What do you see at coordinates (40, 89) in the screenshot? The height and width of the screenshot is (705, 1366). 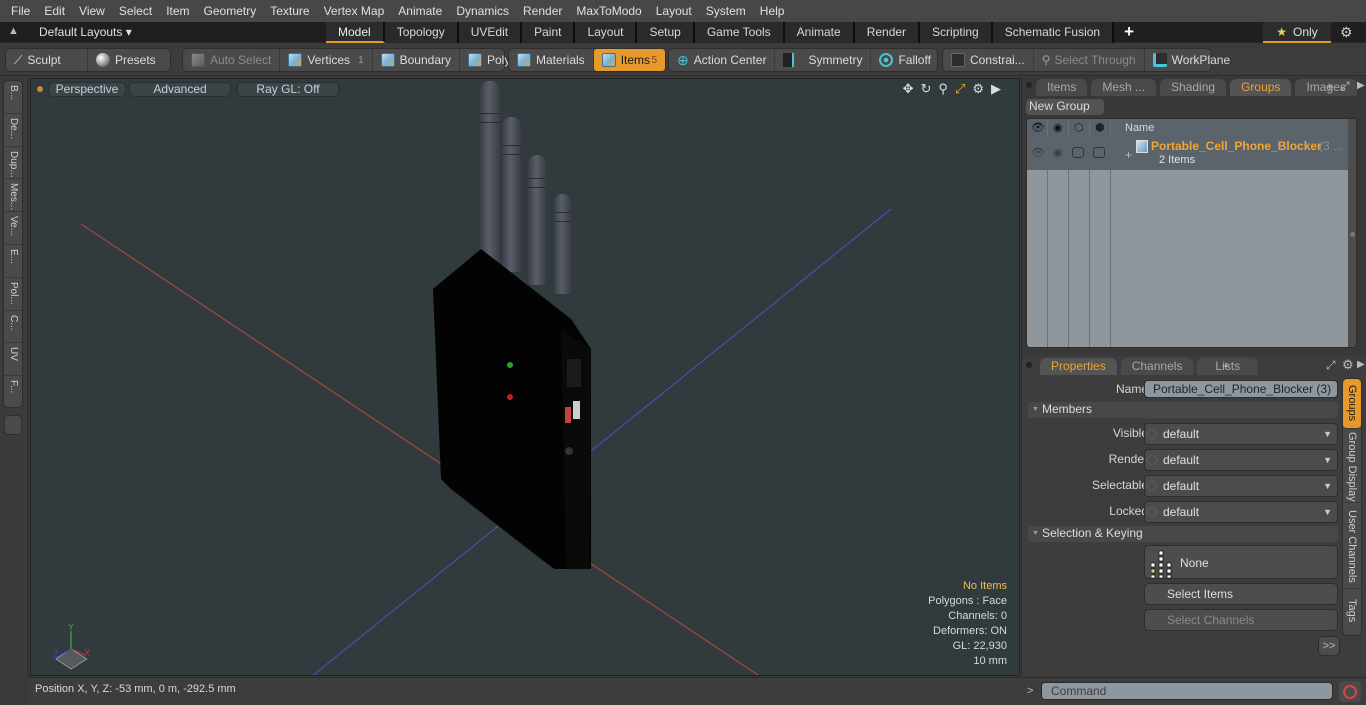 I see `viewport-menu-dot` at bounding box center [40, 89].